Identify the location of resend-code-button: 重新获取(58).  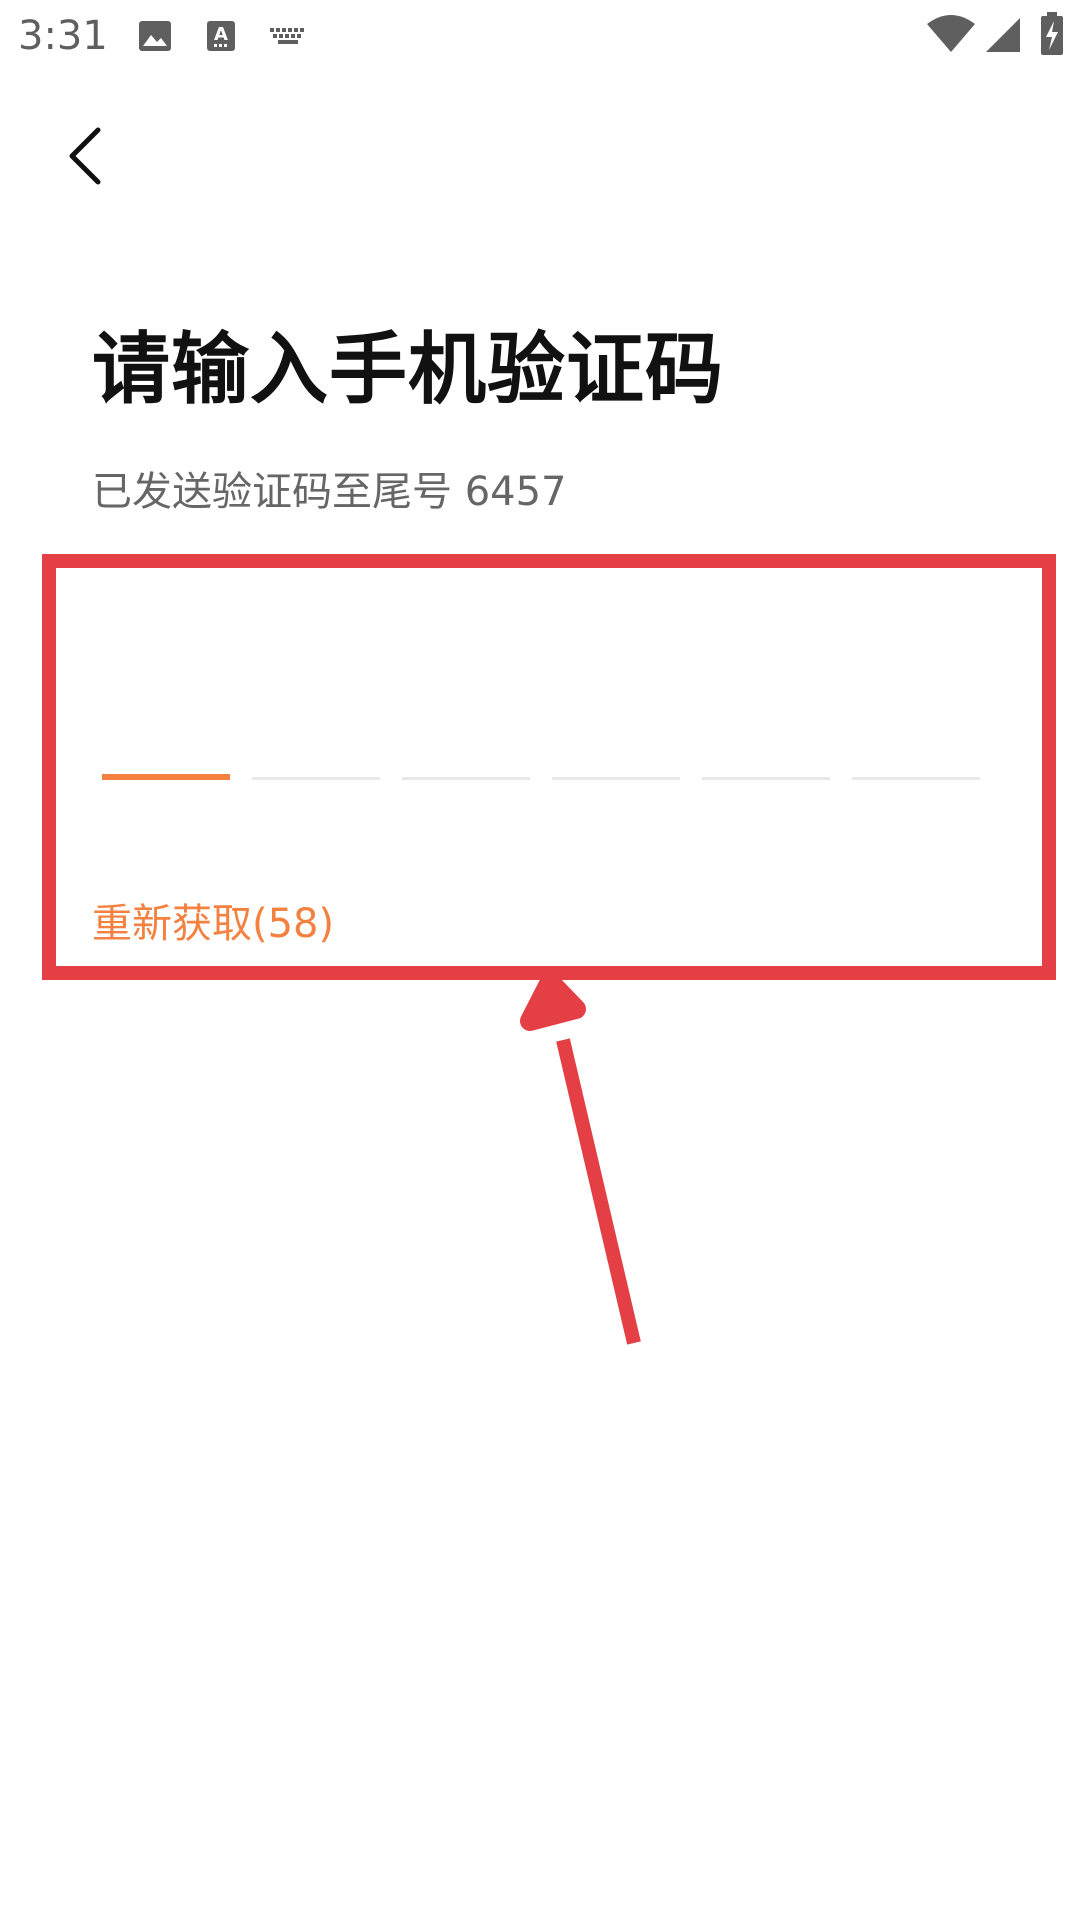
(213, 924).